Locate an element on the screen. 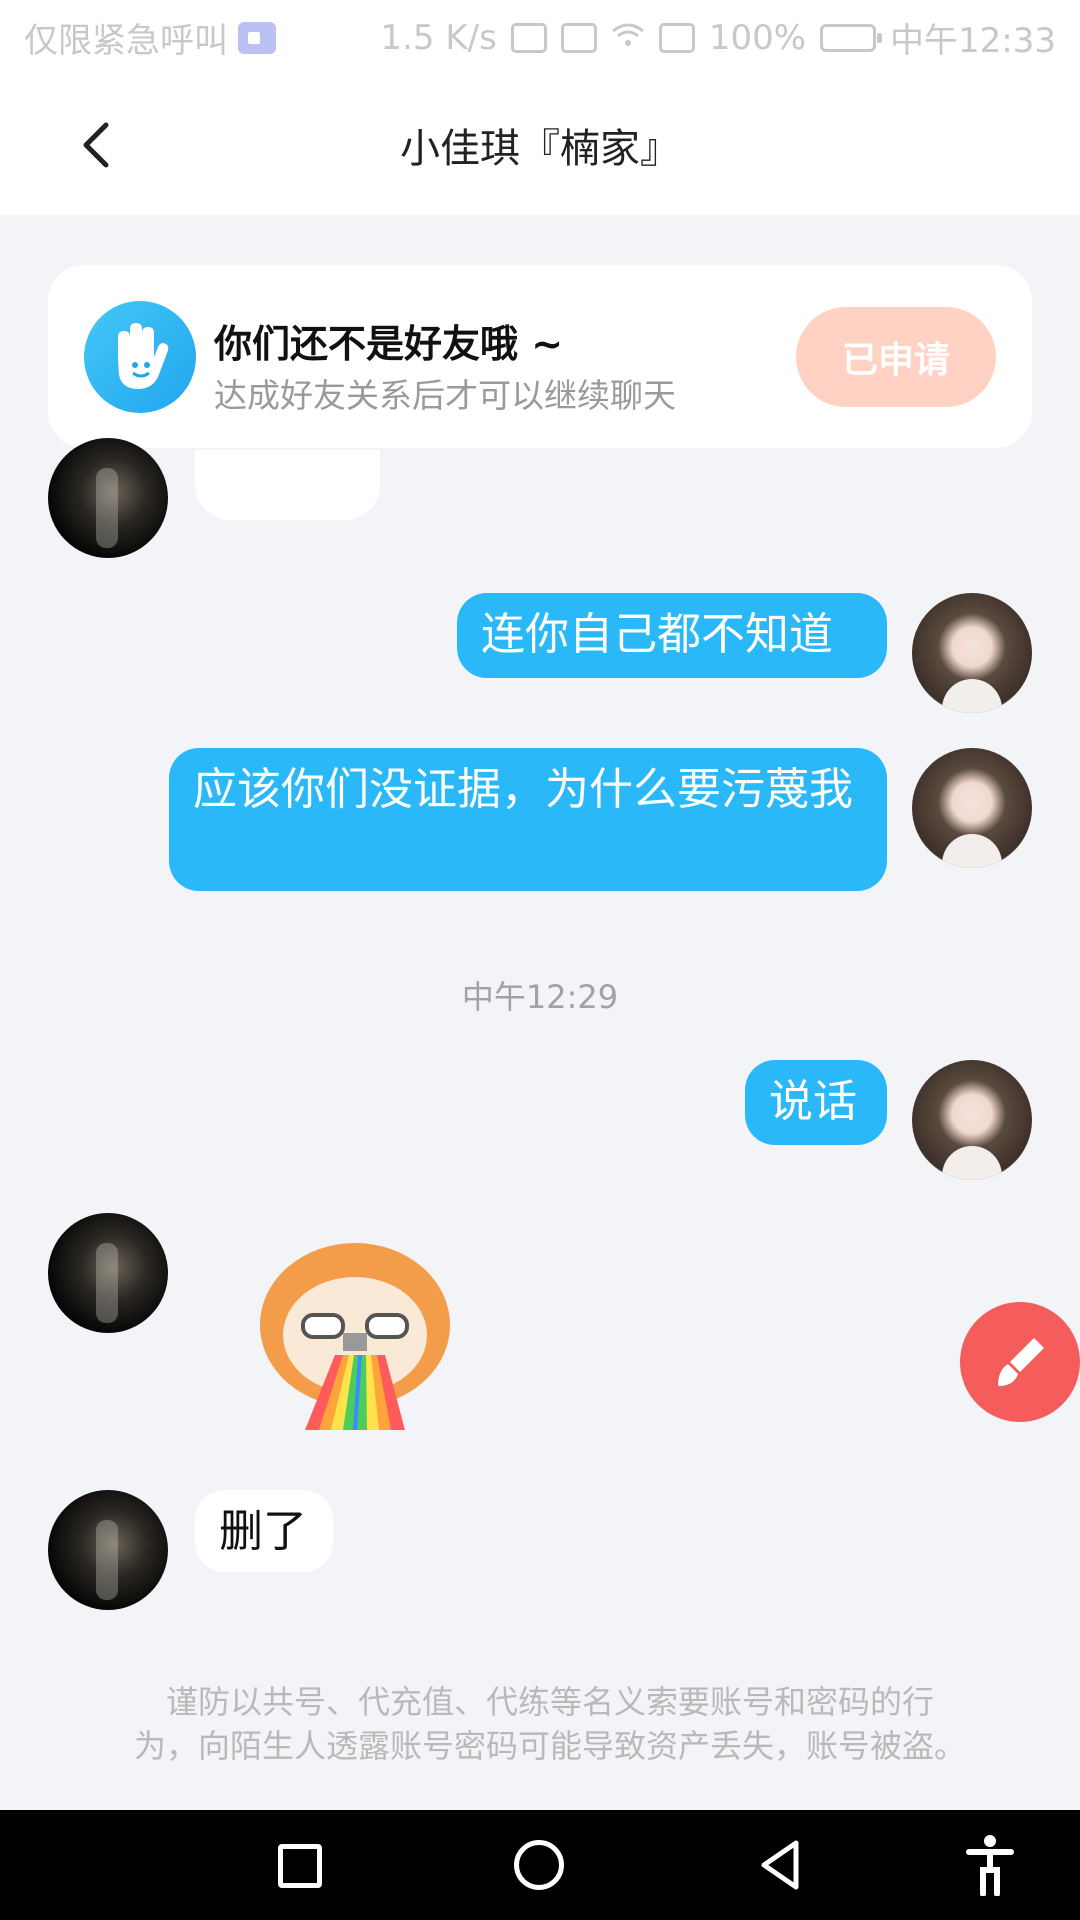  message-timestamp: 中午12:29 is located at coordinates (540, 997).